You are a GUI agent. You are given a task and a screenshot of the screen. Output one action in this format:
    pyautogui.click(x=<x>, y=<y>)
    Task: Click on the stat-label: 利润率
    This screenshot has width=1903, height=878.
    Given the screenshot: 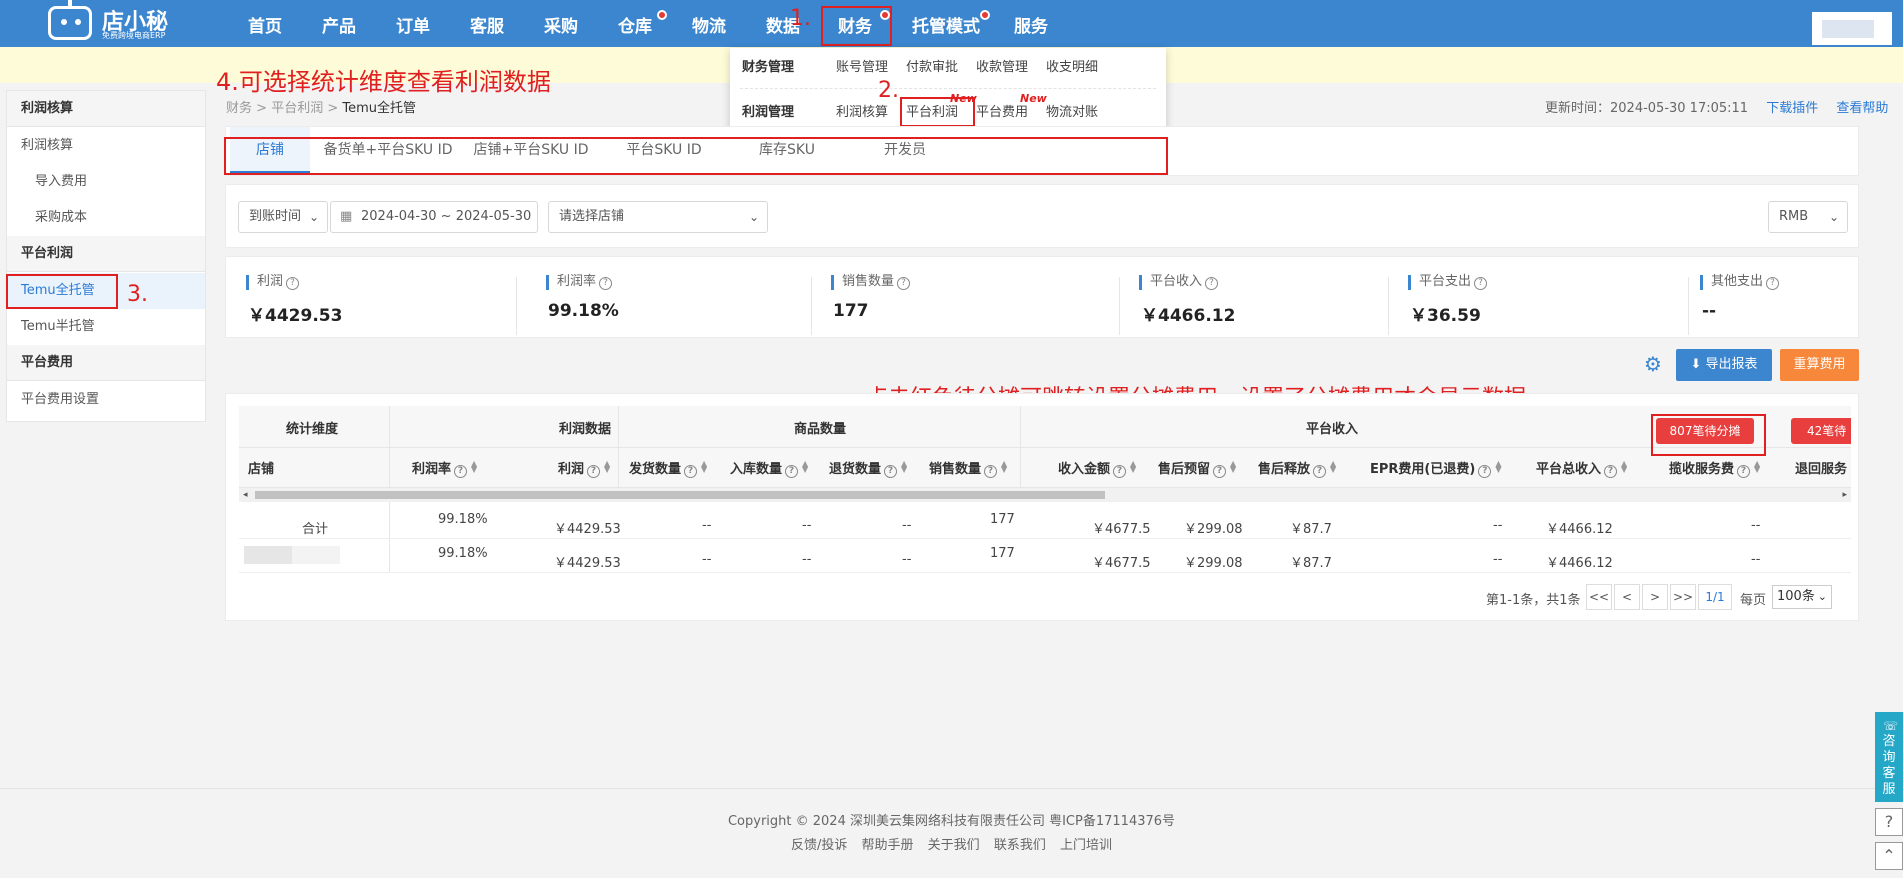 What is the action you would take?
    pyautogui.click(x=577, y=281)
    